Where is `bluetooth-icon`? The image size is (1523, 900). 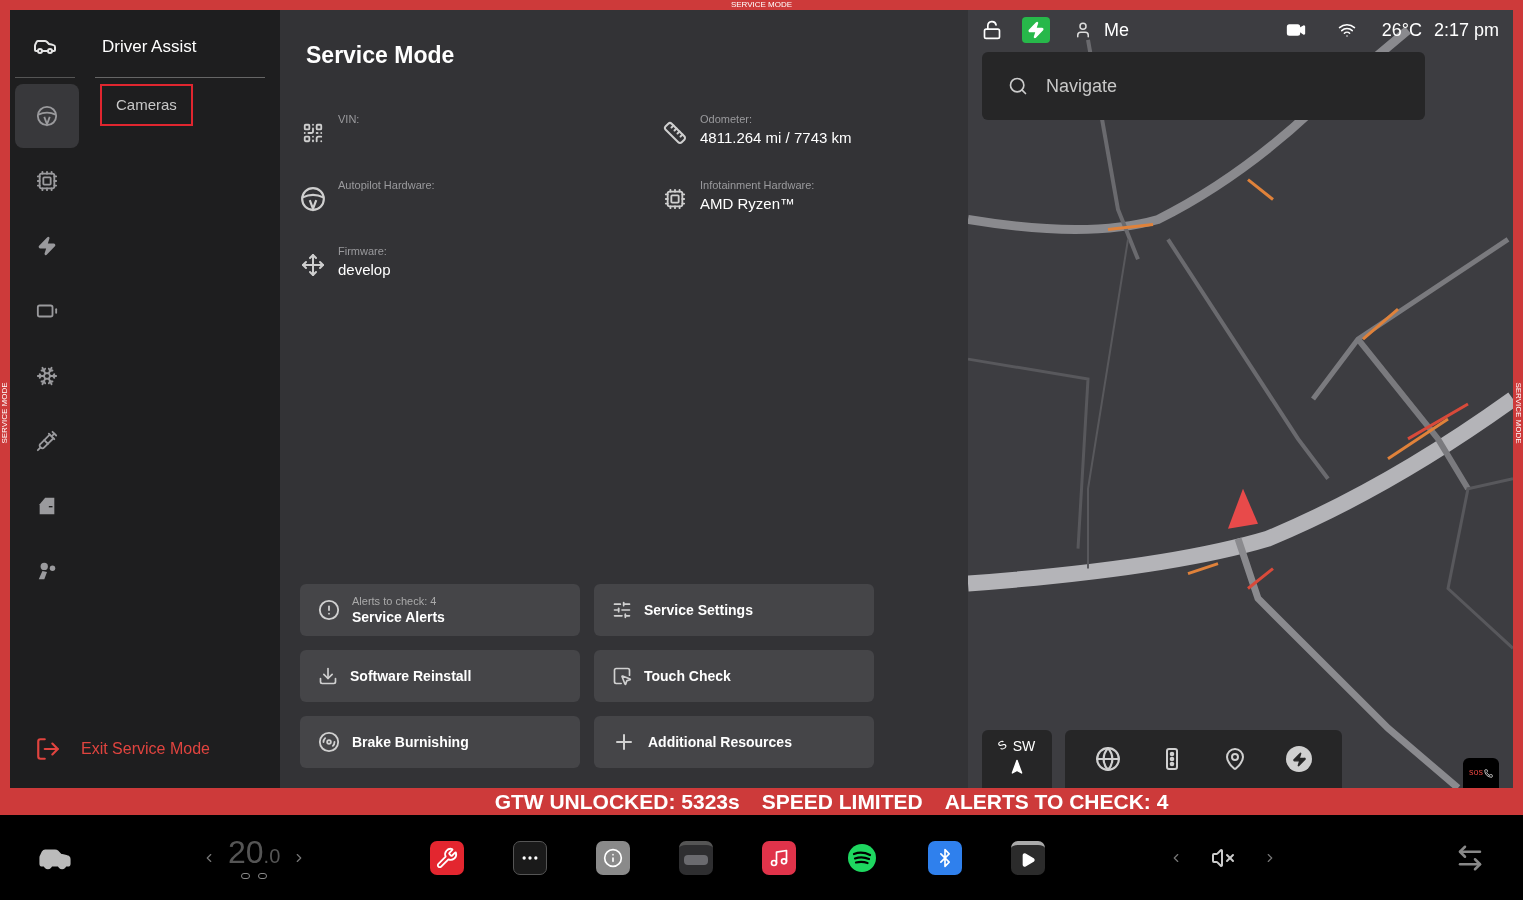
bluetooth-icon is located at coordinates (945, 857).